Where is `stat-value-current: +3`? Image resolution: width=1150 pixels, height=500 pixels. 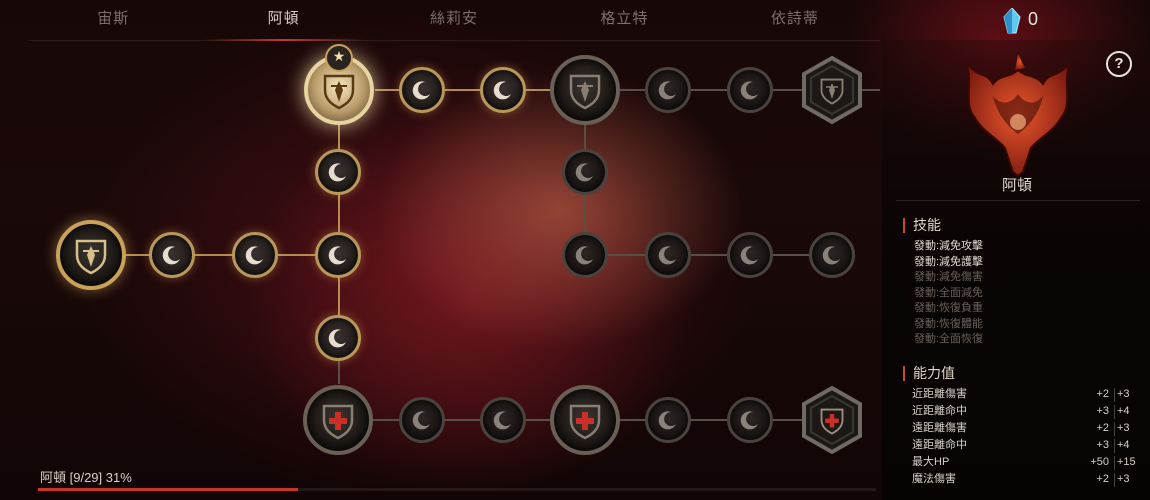
stat-value-current: +3 is located at coordinates (1102, 411).